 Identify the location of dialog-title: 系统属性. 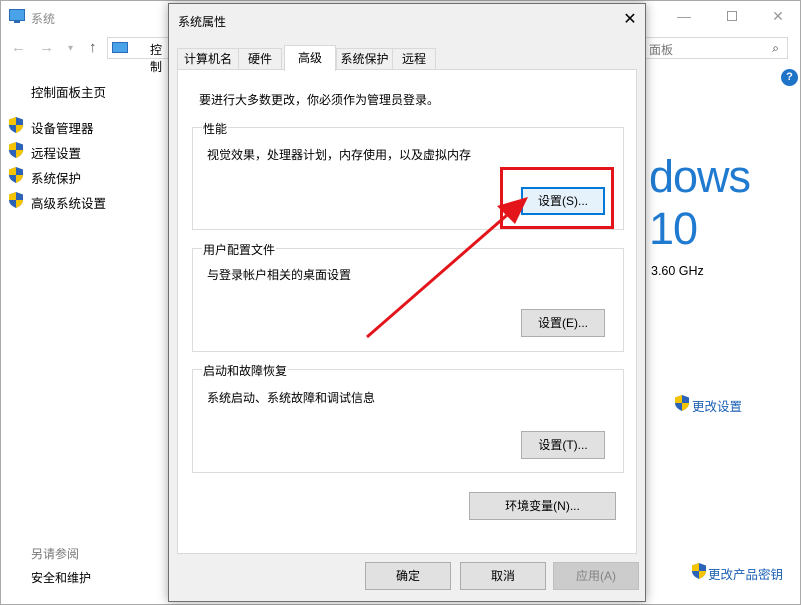
(202, 22).